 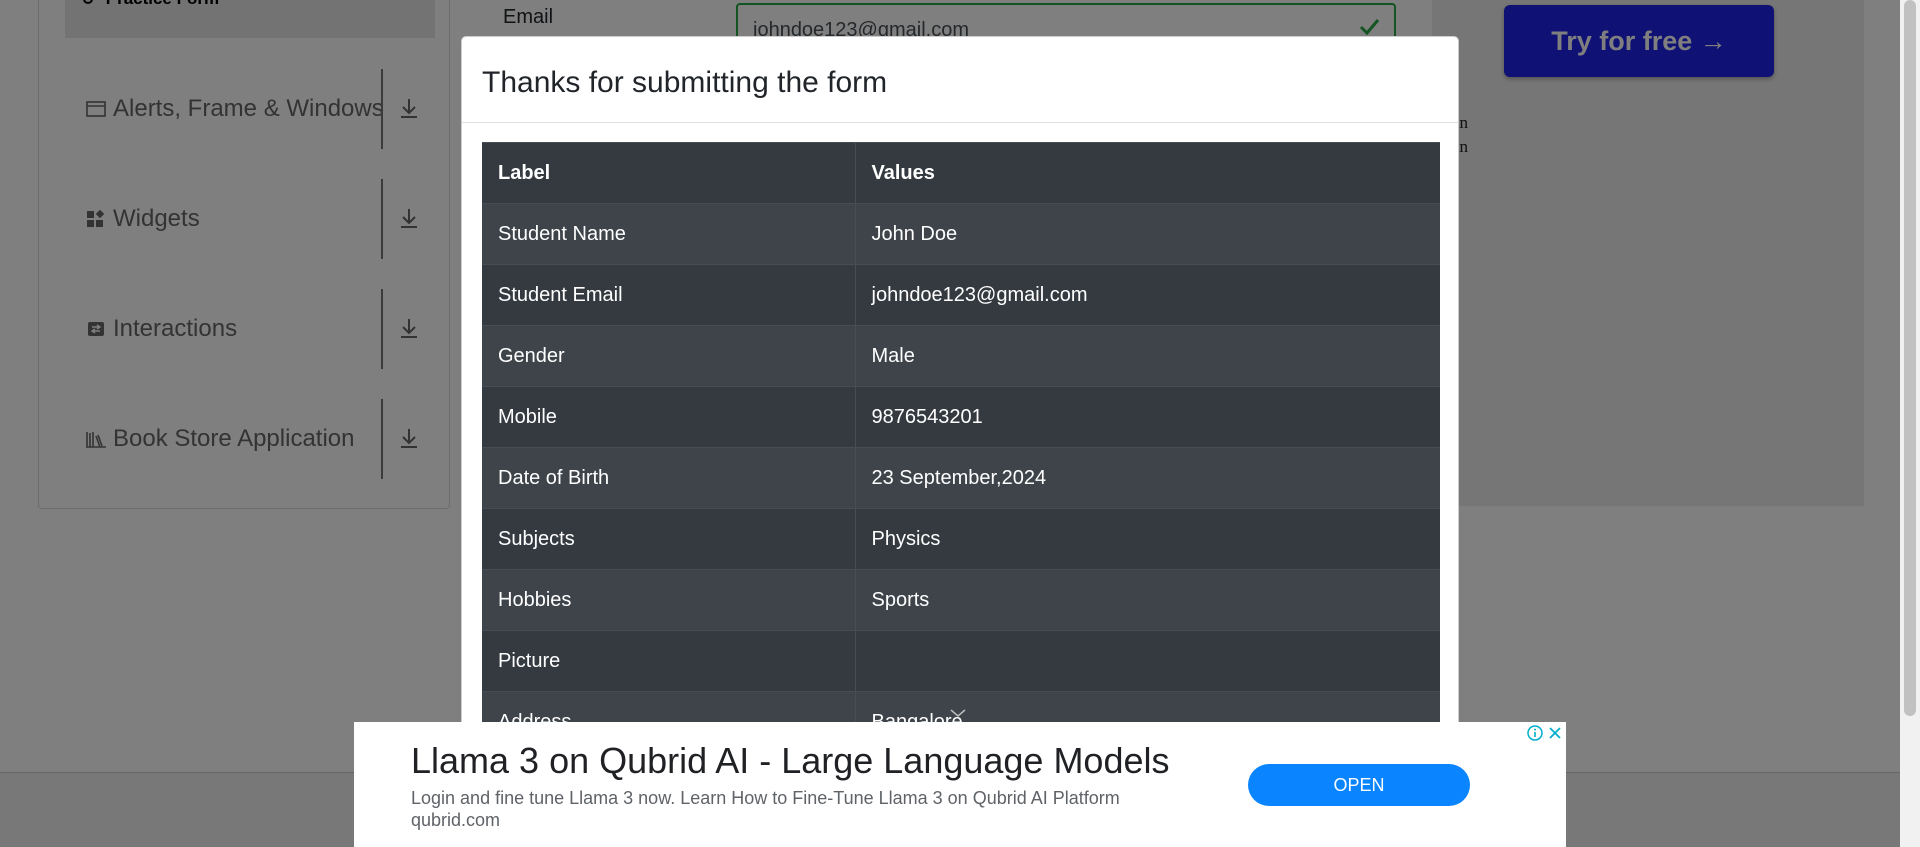 What do you see at coordinates (669, 600) in the screenshot?
I see `row-label: Hobbies` at bounding box center [669, 600].